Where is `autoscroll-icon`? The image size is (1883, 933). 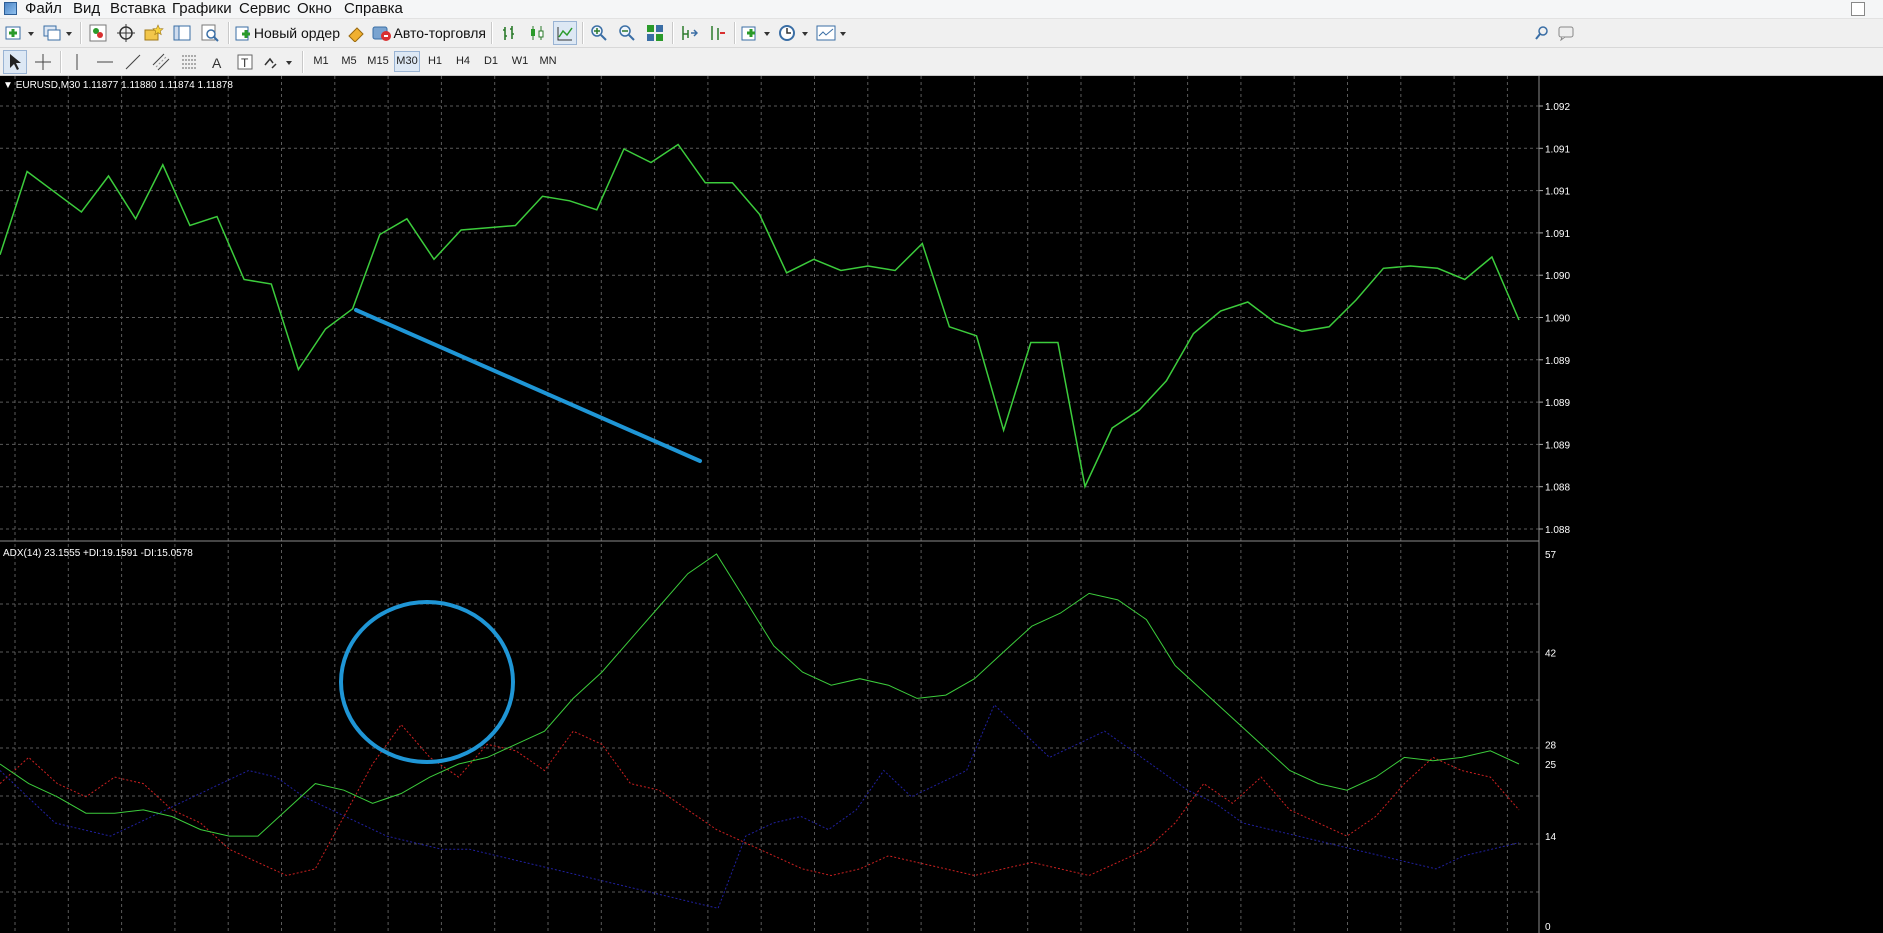
autoscroll-icon is located at coordinates (718, 33).